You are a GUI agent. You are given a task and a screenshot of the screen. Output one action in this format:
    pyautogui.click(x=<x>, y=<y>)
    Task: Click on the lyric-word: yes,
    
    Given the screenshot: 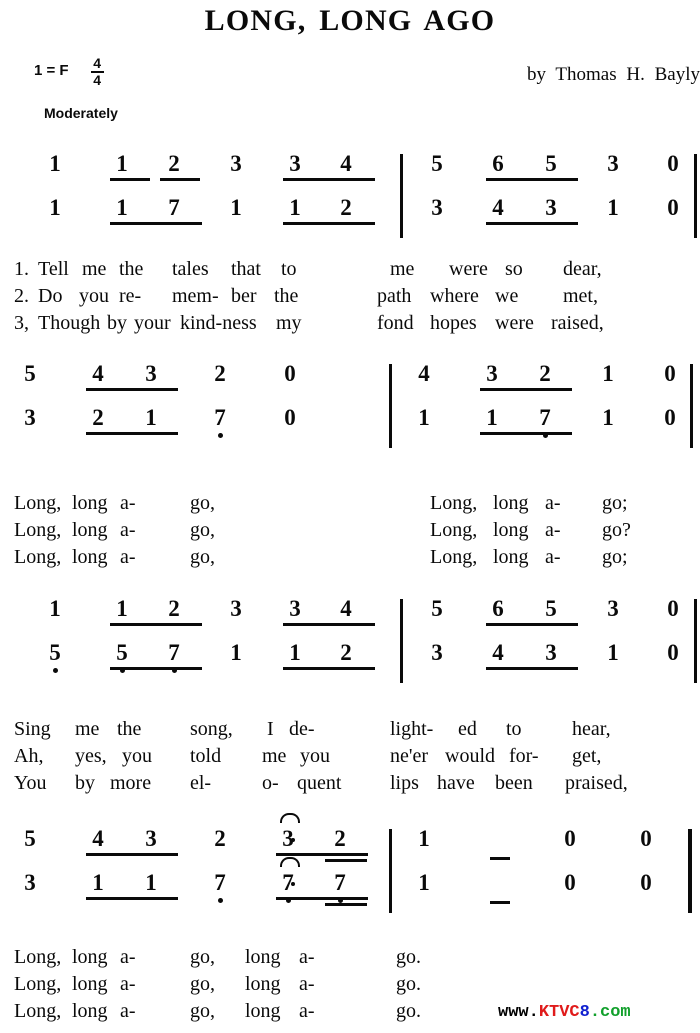 What is the action you would take?
    pyautogui.click(x=91, y=756)
    